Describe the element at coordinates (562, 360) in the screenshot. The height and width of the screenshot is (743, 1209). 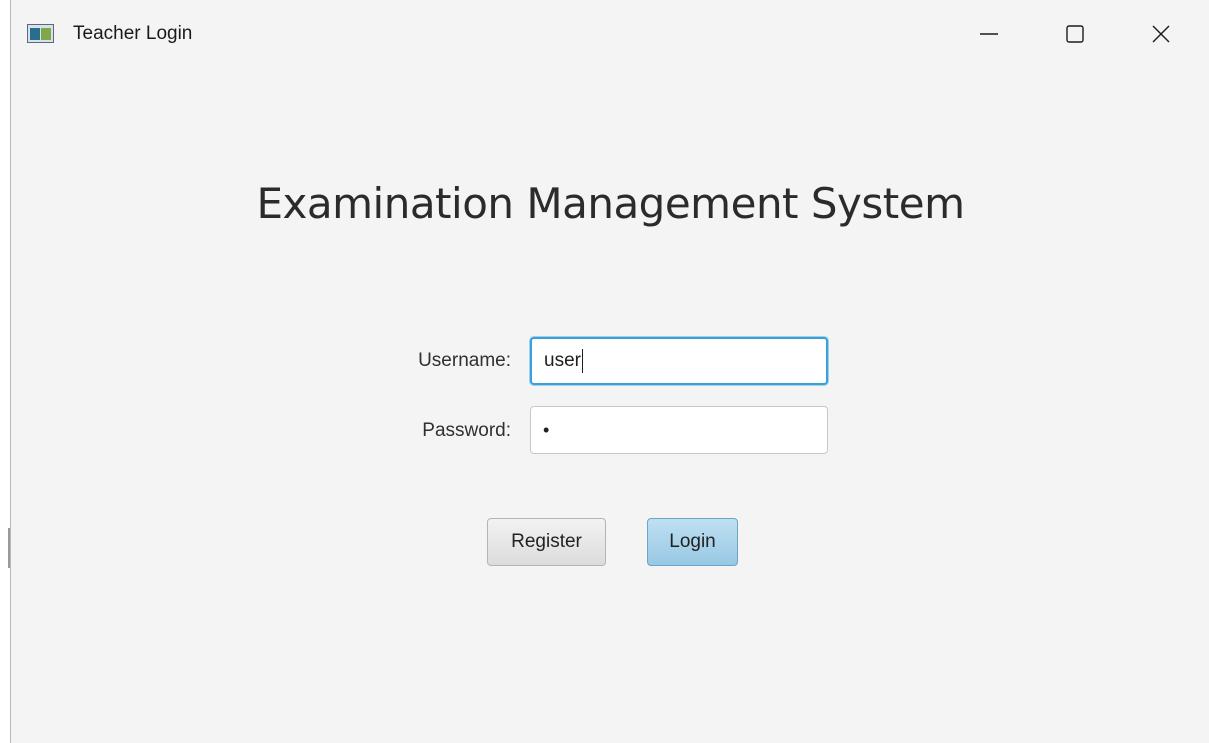
I see `username-value: user` at that location.